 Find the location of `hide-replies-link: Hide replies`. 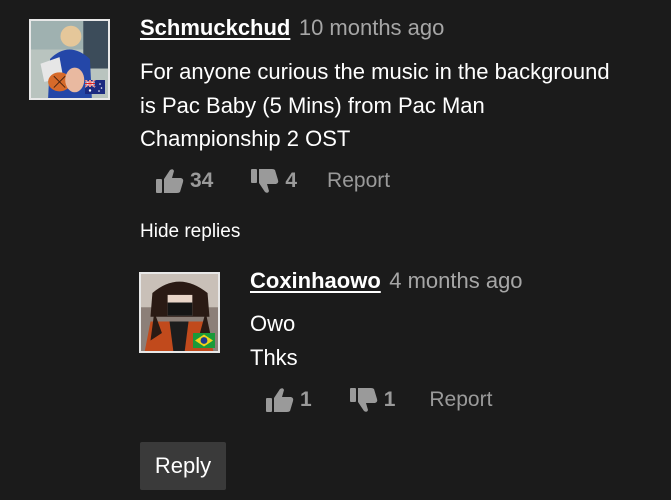

hide-replies-link: Hide replies is located at coordinates (190, 232).